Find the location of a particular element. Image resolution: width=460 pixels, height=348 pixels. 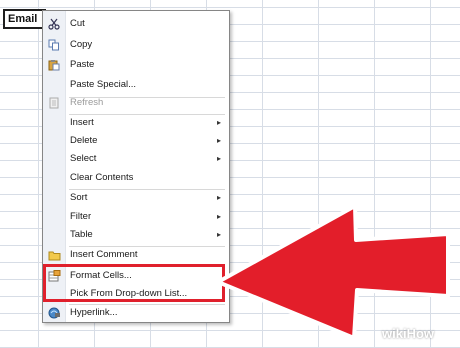

watermark-prefix: wiki is located at coordinates (394, 333).